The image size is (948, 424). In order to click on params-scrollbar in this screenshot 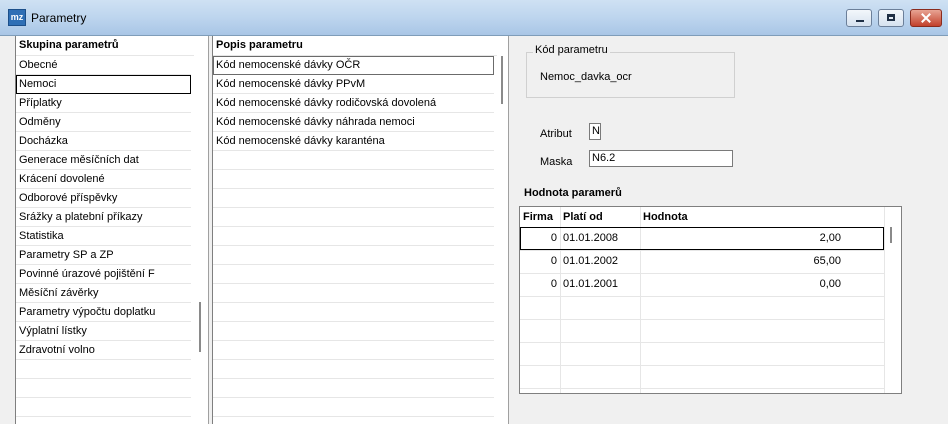, I will do `click(502, 80)`.